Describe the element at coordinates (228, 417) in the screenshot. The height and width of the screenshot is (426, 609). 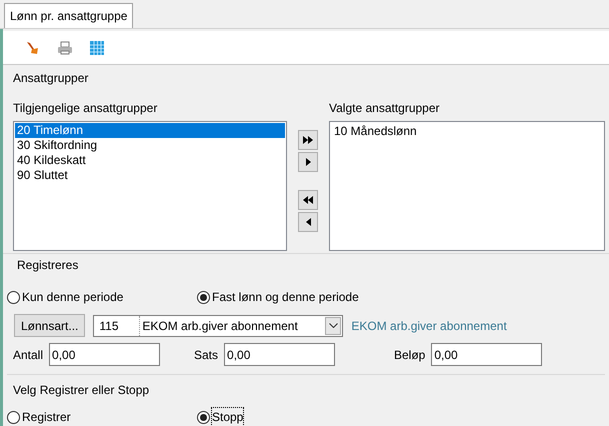
I see `radio-label: Stopp` at that location.